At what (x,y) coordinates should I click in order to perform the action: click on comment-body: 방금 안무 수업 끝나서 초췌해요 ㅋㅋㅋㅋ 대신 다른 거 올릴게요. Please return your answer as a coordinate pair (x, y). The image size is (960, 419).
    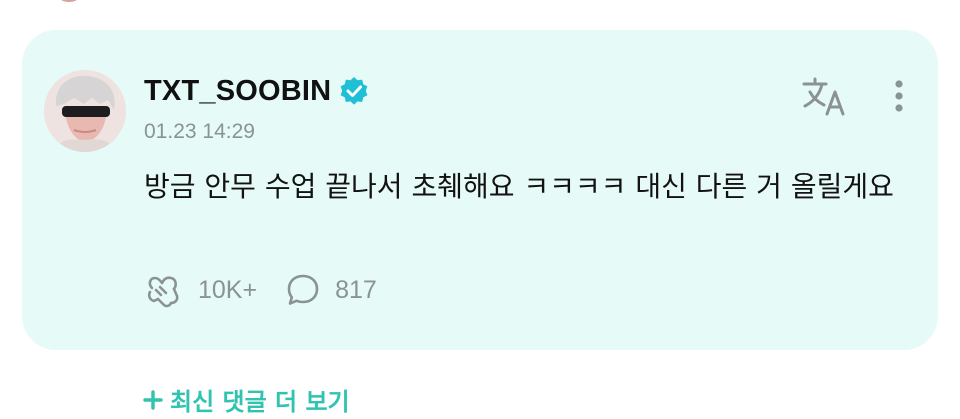
    Looking at the image, I should click on (519, 186).